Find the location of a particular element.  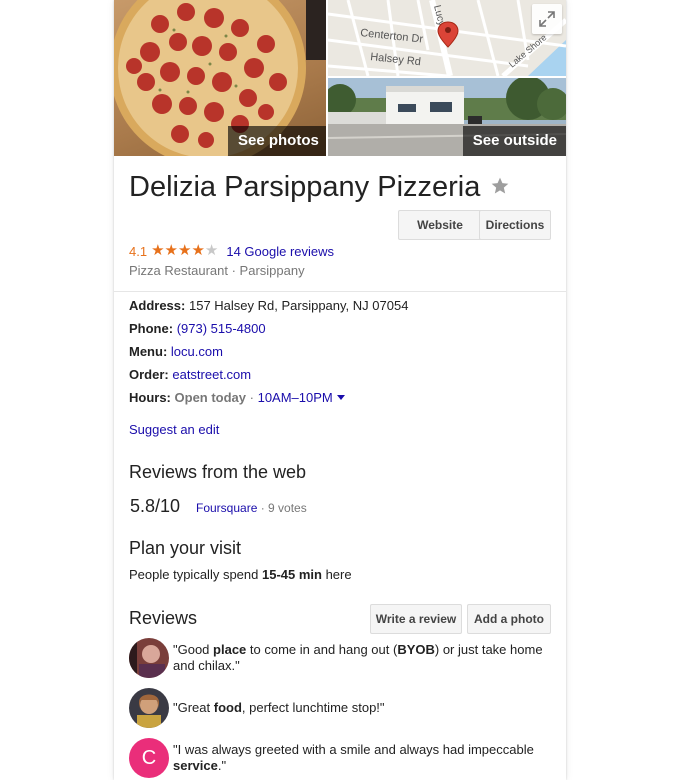

divider is located at coordinates (340, 291).